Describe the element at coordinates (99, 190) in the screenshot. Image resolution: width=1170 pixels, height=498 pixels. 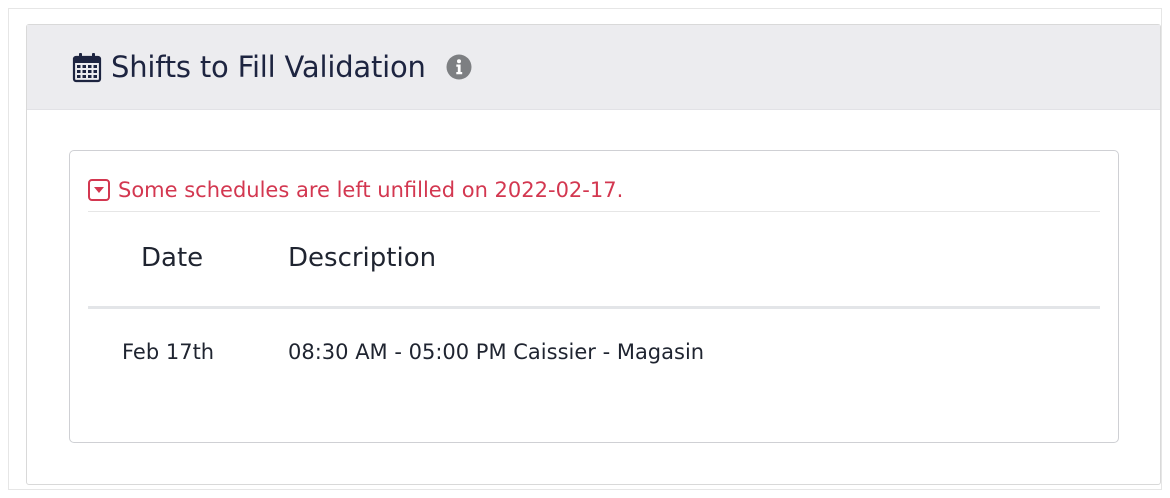
I see `caret-square-down-icon` at that location.